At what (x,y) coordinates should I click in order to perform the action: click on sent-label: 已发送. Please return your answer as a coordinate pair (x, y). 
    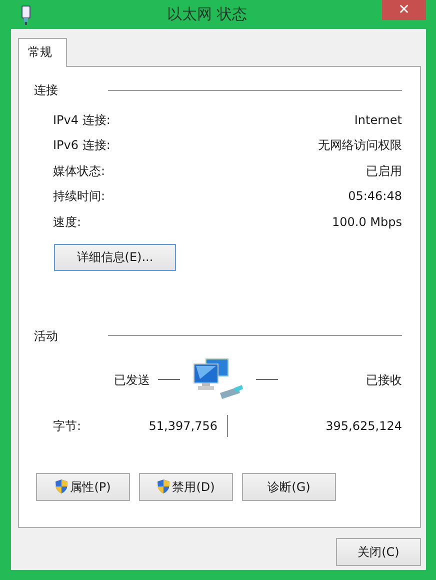
    Looking at the image, I should click on (132, 380).